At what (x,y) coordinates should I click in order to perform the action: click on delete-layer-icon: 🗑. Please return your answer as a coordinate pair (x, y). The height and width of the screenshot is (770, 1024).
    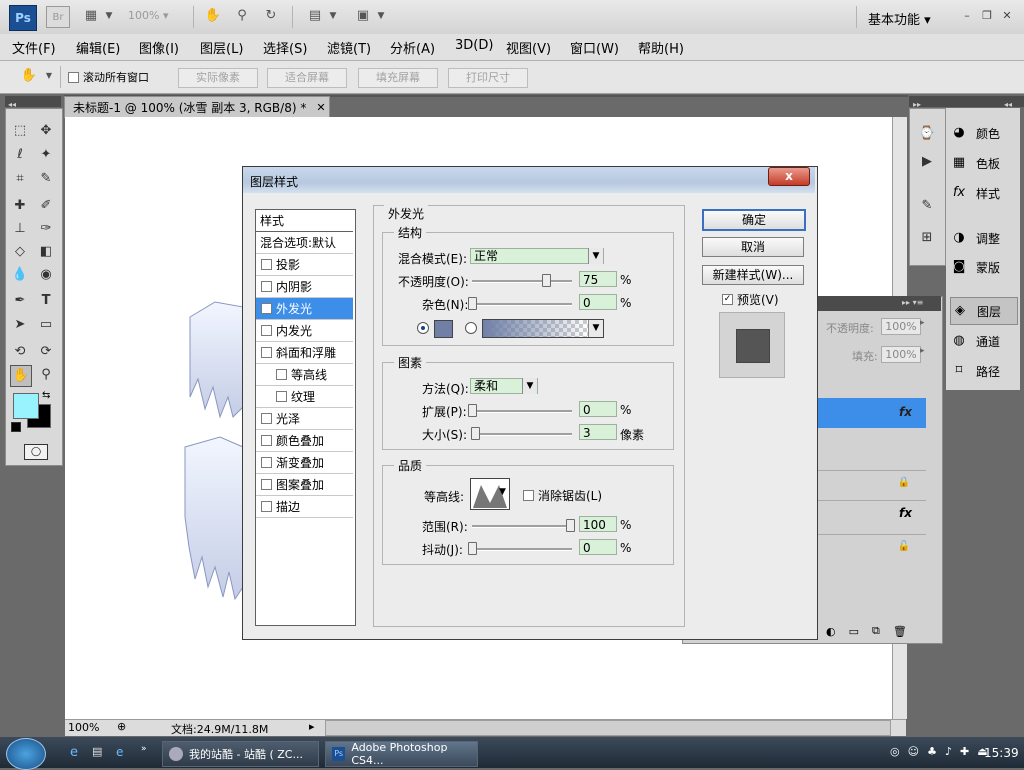
    Looking at the image, I should click on (900, 631).